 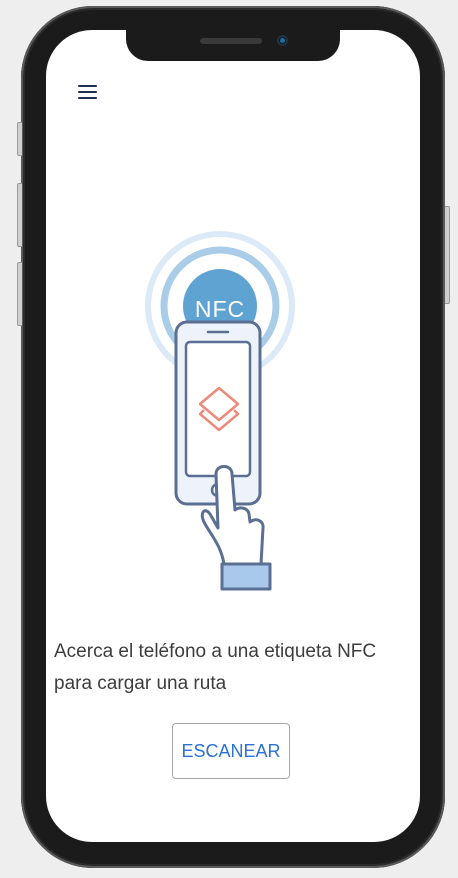 I want to click on speaker-grille, so click(x=231, y=41).